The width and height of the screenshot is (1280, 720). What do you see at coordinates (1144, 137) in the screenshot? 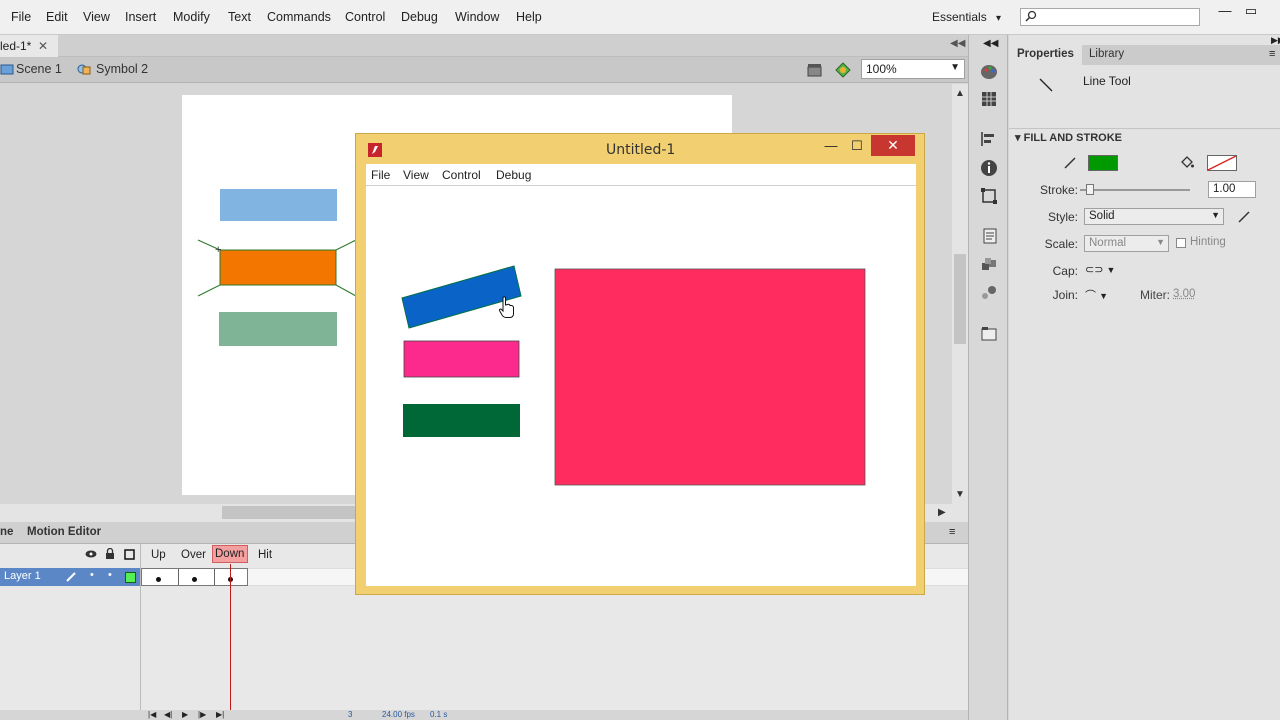
I see `section-fill-and-stroke: ▾ FILL AND STROKE` at bounding box center [1144, 137].